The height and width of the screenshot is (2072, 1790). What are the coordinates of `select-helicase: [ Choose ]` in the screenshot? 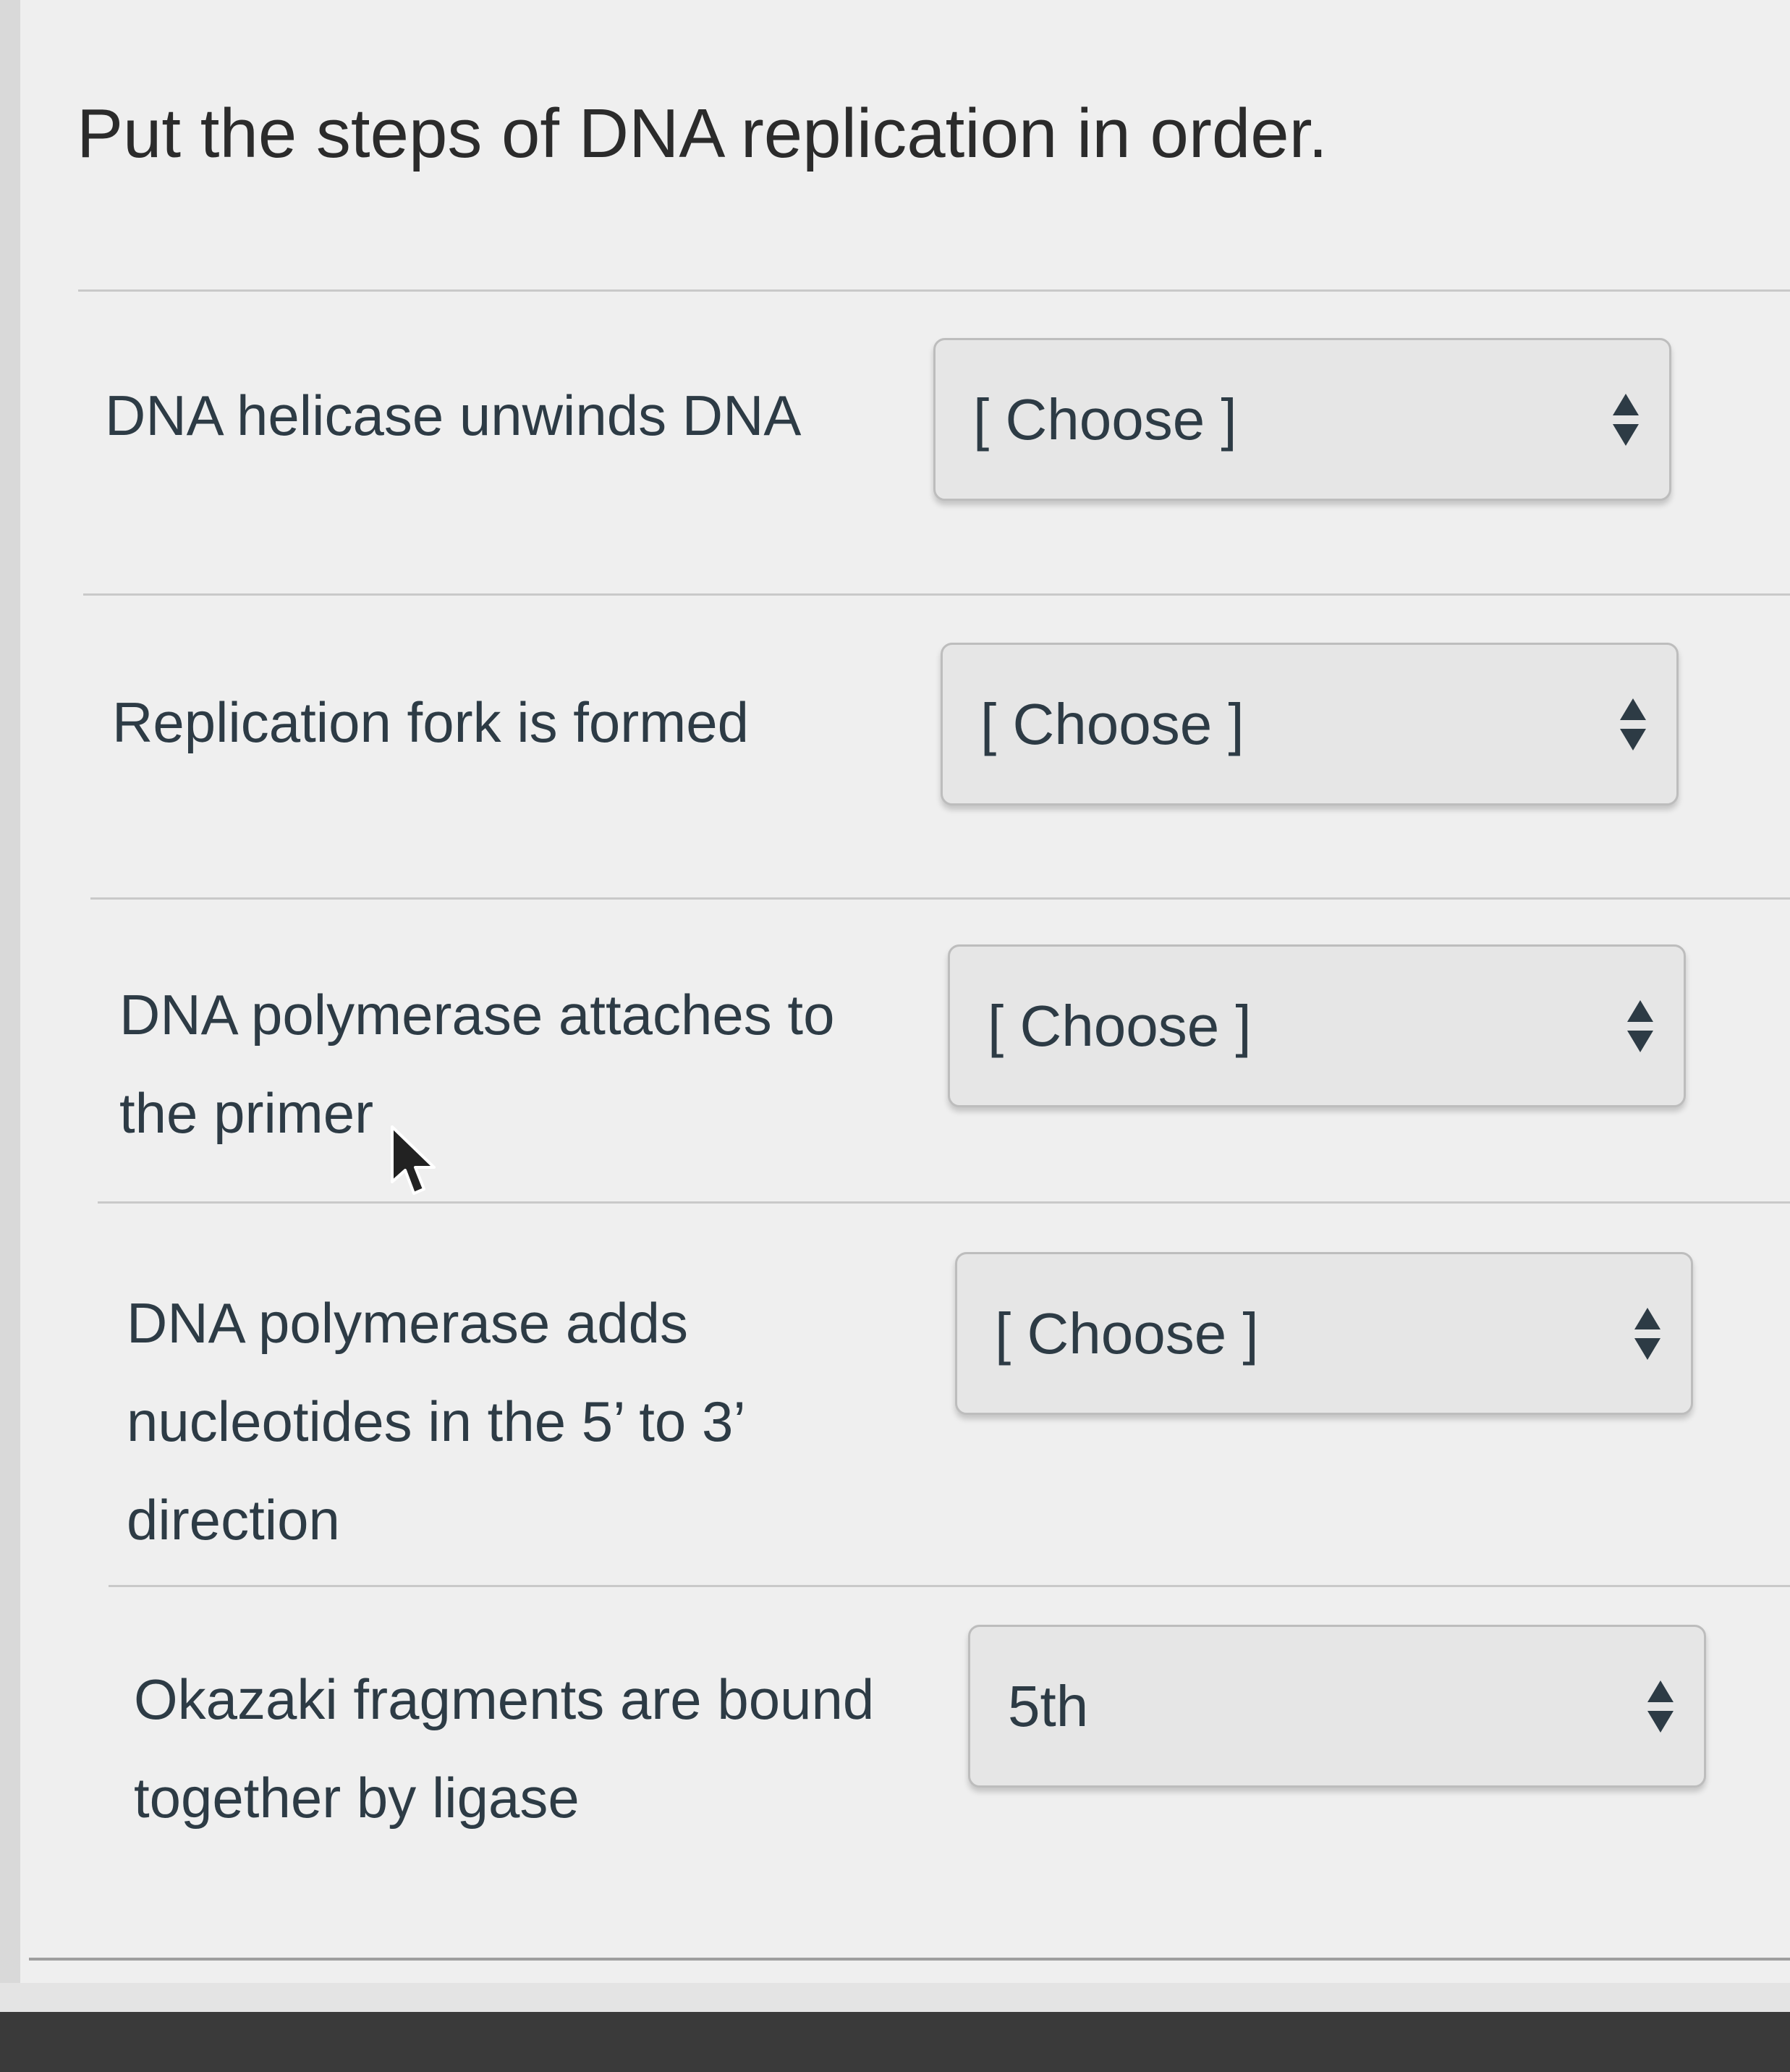 It's located at (1302, 419).